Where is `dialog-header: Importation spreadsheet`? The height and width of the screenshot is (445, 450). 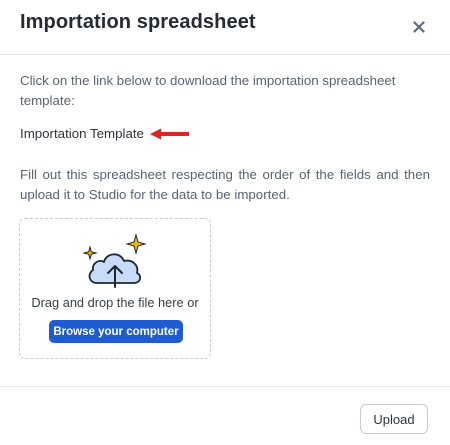 dialog-header: Importation spreadsheet is located at coordinates (225, 27).